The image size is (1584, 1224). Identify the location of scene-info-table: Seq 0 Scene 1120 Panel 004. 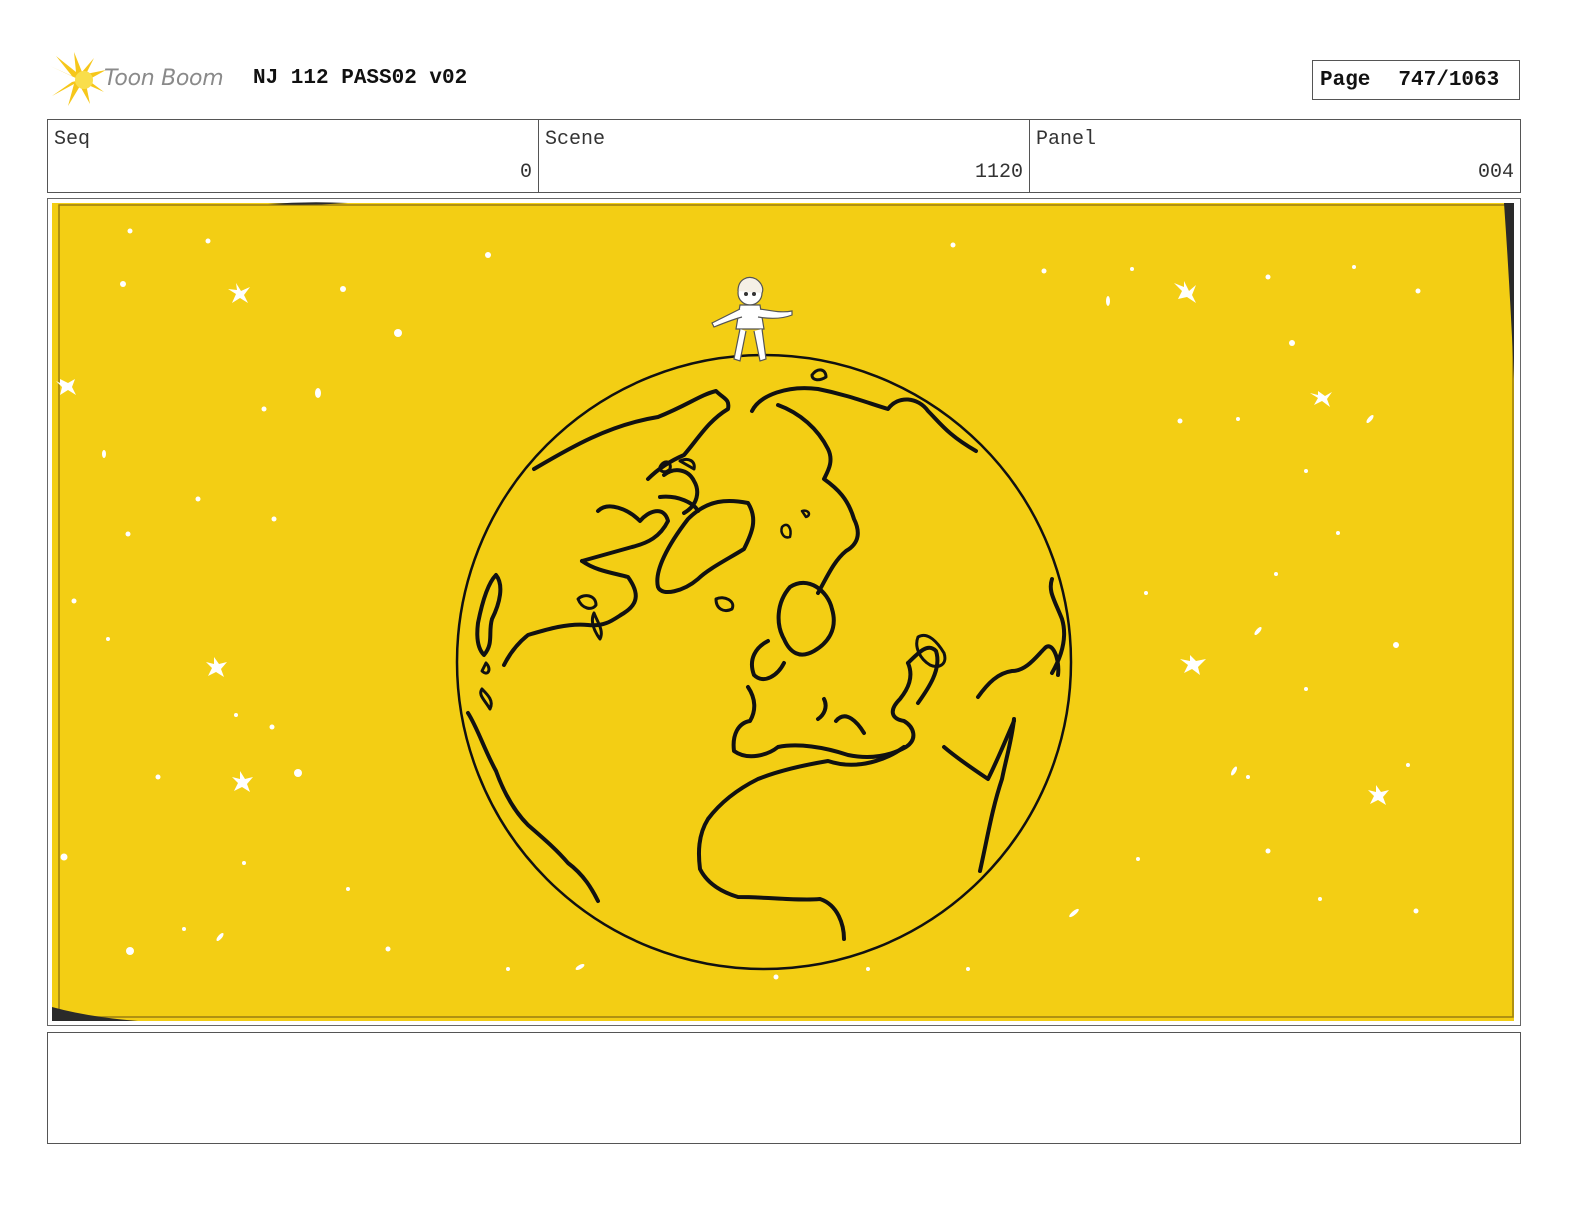
(784, 156).